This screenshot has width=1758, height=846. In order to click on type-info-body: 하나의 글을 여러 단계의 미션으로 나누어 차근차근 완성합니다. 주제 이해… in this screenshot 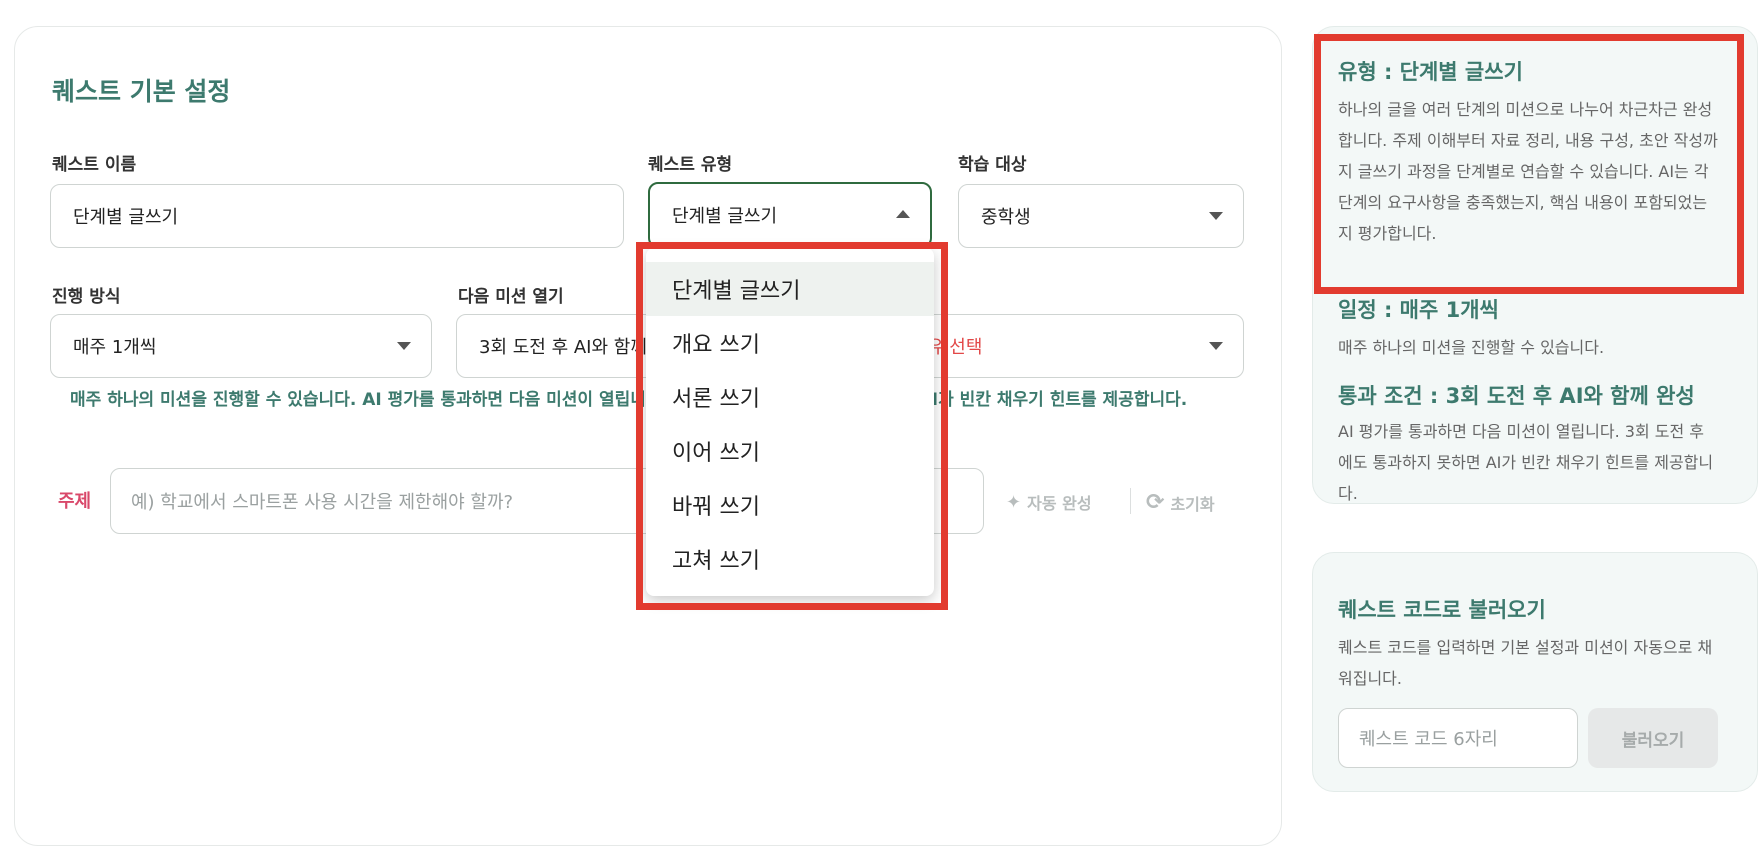, I will do `click(1528, 171)`.